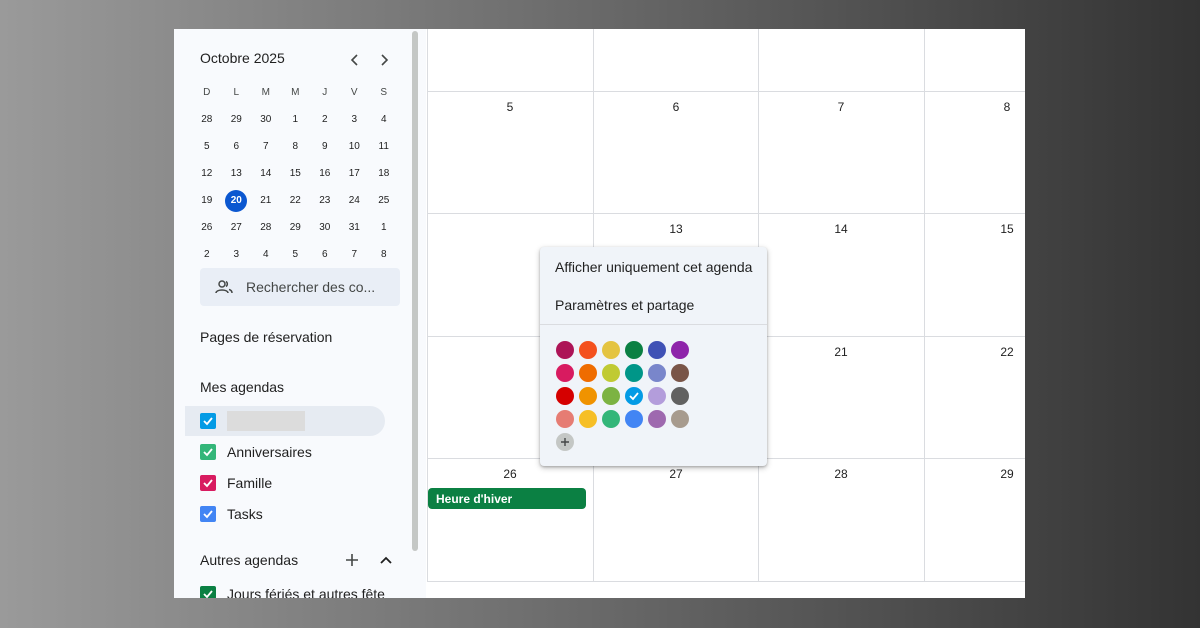  What do you see at coordinates (415, 291) in the screenshot?
I see `sidebar-scrollbar` at bounding box center [415, 291].